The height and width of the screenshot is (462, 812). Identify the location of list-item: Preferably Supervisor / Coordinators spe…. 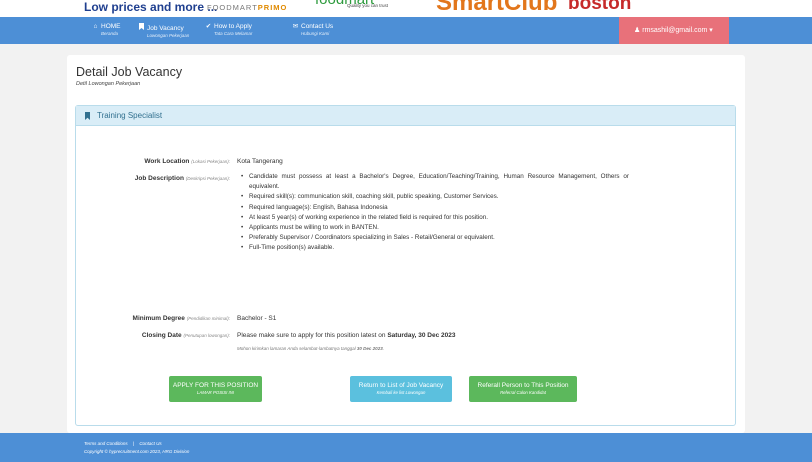
(435, 238).